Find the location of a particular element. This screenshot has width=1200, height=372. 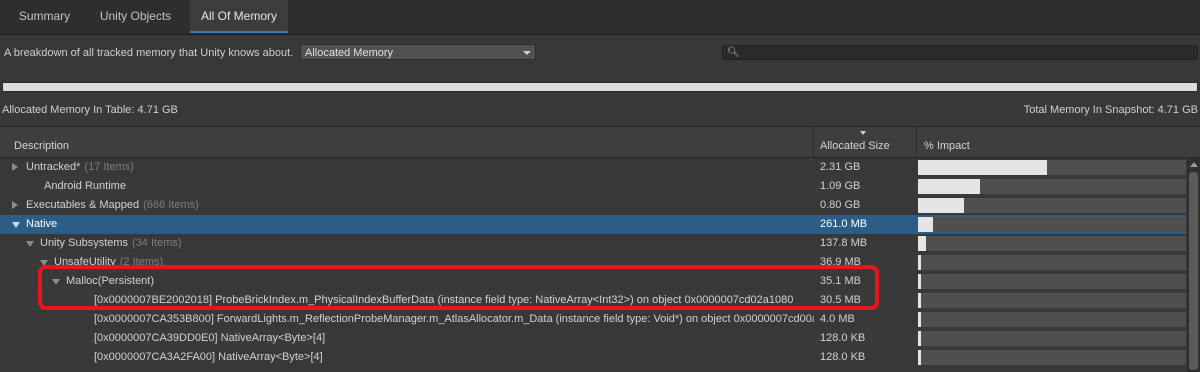

search-input: 🔍︎ is located at coordinates (960, 52).